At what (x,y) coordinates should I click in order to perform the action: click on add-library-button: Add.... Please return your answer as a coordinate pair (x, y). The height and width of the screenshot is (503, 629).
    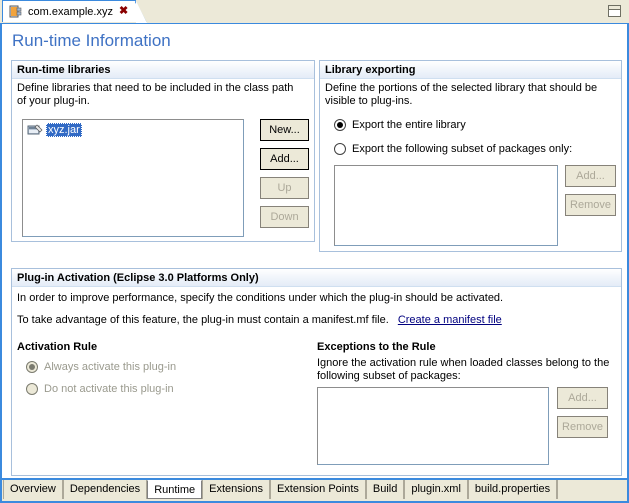
    Looking at the image, I should click on (284, 159).